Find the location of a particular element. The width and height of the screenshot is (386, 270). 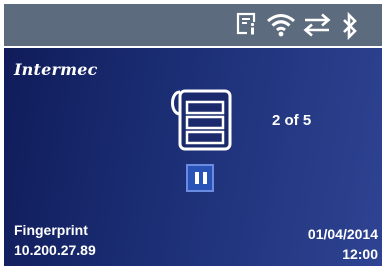

document-info-icon is located at coordinates (248, 26).